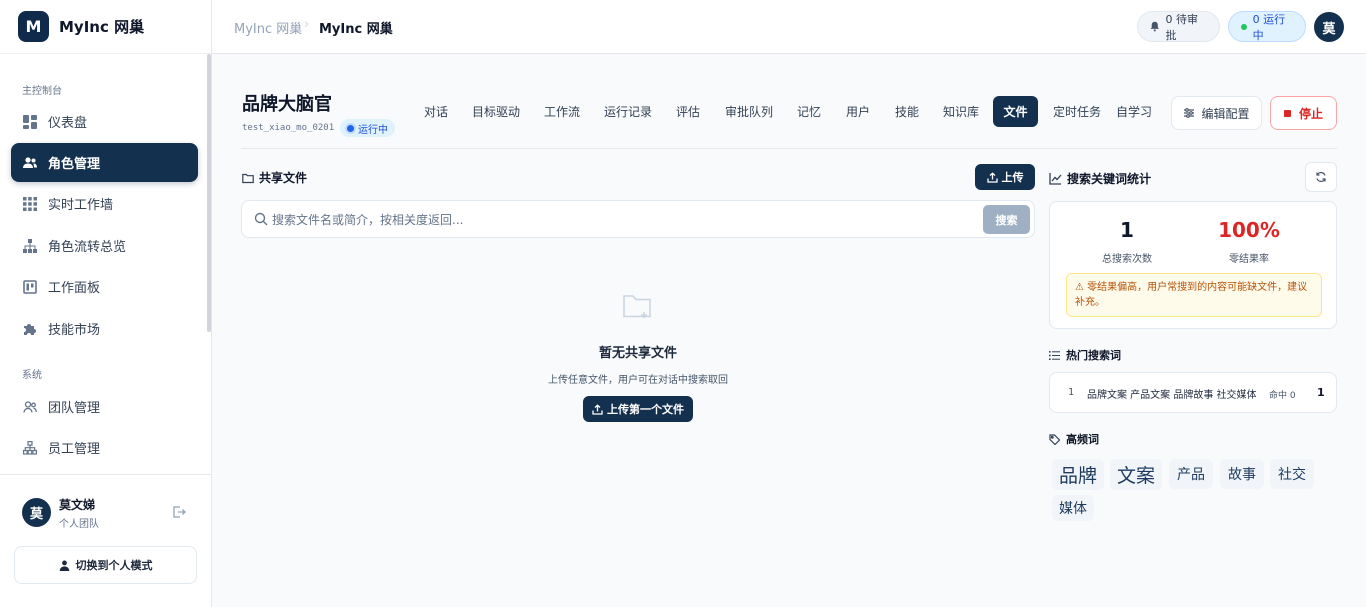 The height and width of the screenshot is (607, 1366). Describe the element at coordinates (36, 512) in the screenshot. I see `user-avatar: 莫` at that location.